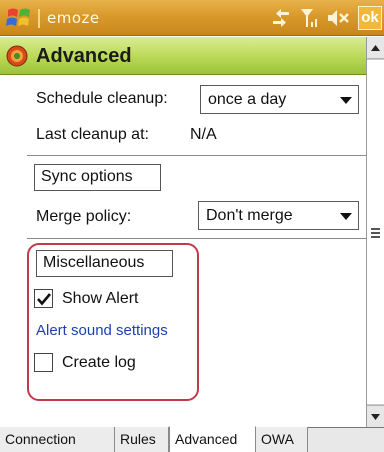  What do you see at coordinates (17, 56) in the screenshot?
I see `settings-circle-icon` at bounding box center [17, 56].